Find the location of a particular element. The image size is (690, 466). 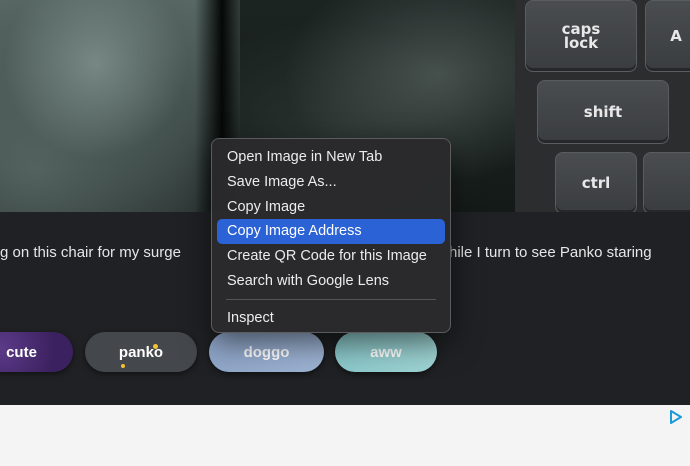

key-option is located at coordinates (666, 182).